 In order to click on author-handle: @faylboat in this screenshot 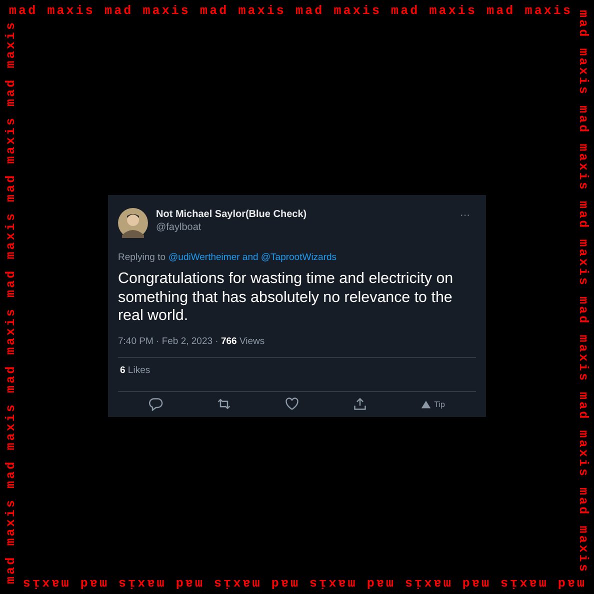, I will do `click(301, 227)`.